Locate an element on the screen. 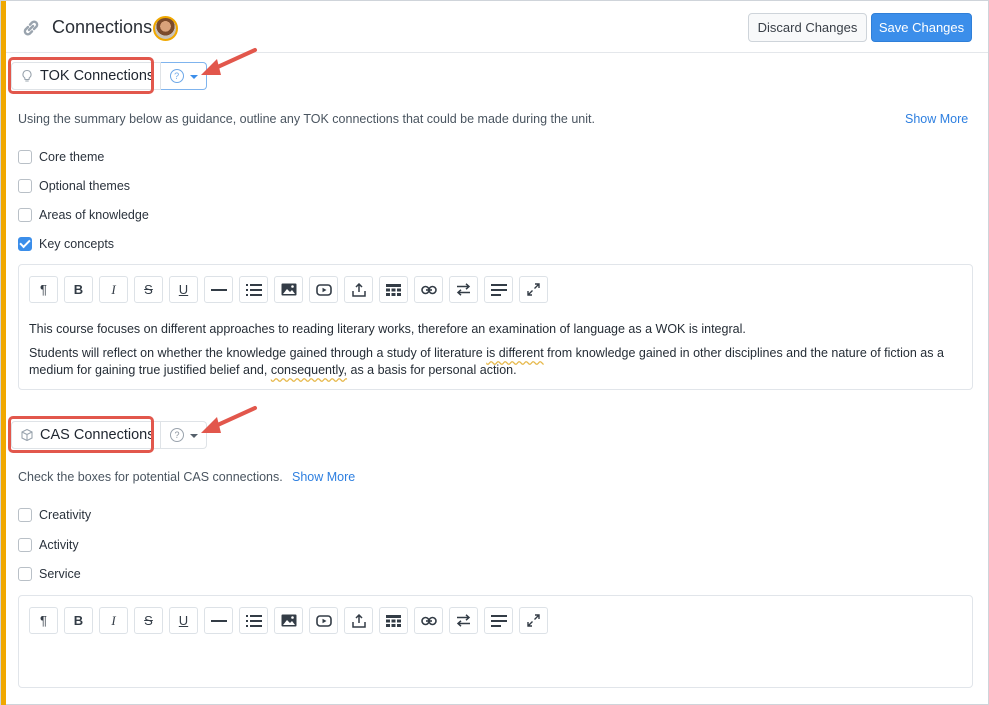 The height and width of the screenshot is (705, 989). checkbox-label: Core theme is located at coordinates (72, 157).